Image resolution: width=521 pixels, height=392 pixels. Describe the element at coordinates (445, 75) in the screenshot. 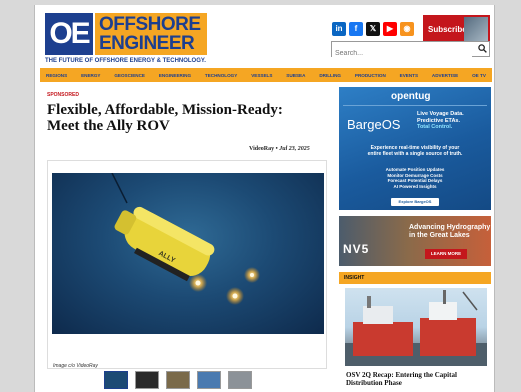

I see `nav-item-advertise: ADVERTISE` at that location.